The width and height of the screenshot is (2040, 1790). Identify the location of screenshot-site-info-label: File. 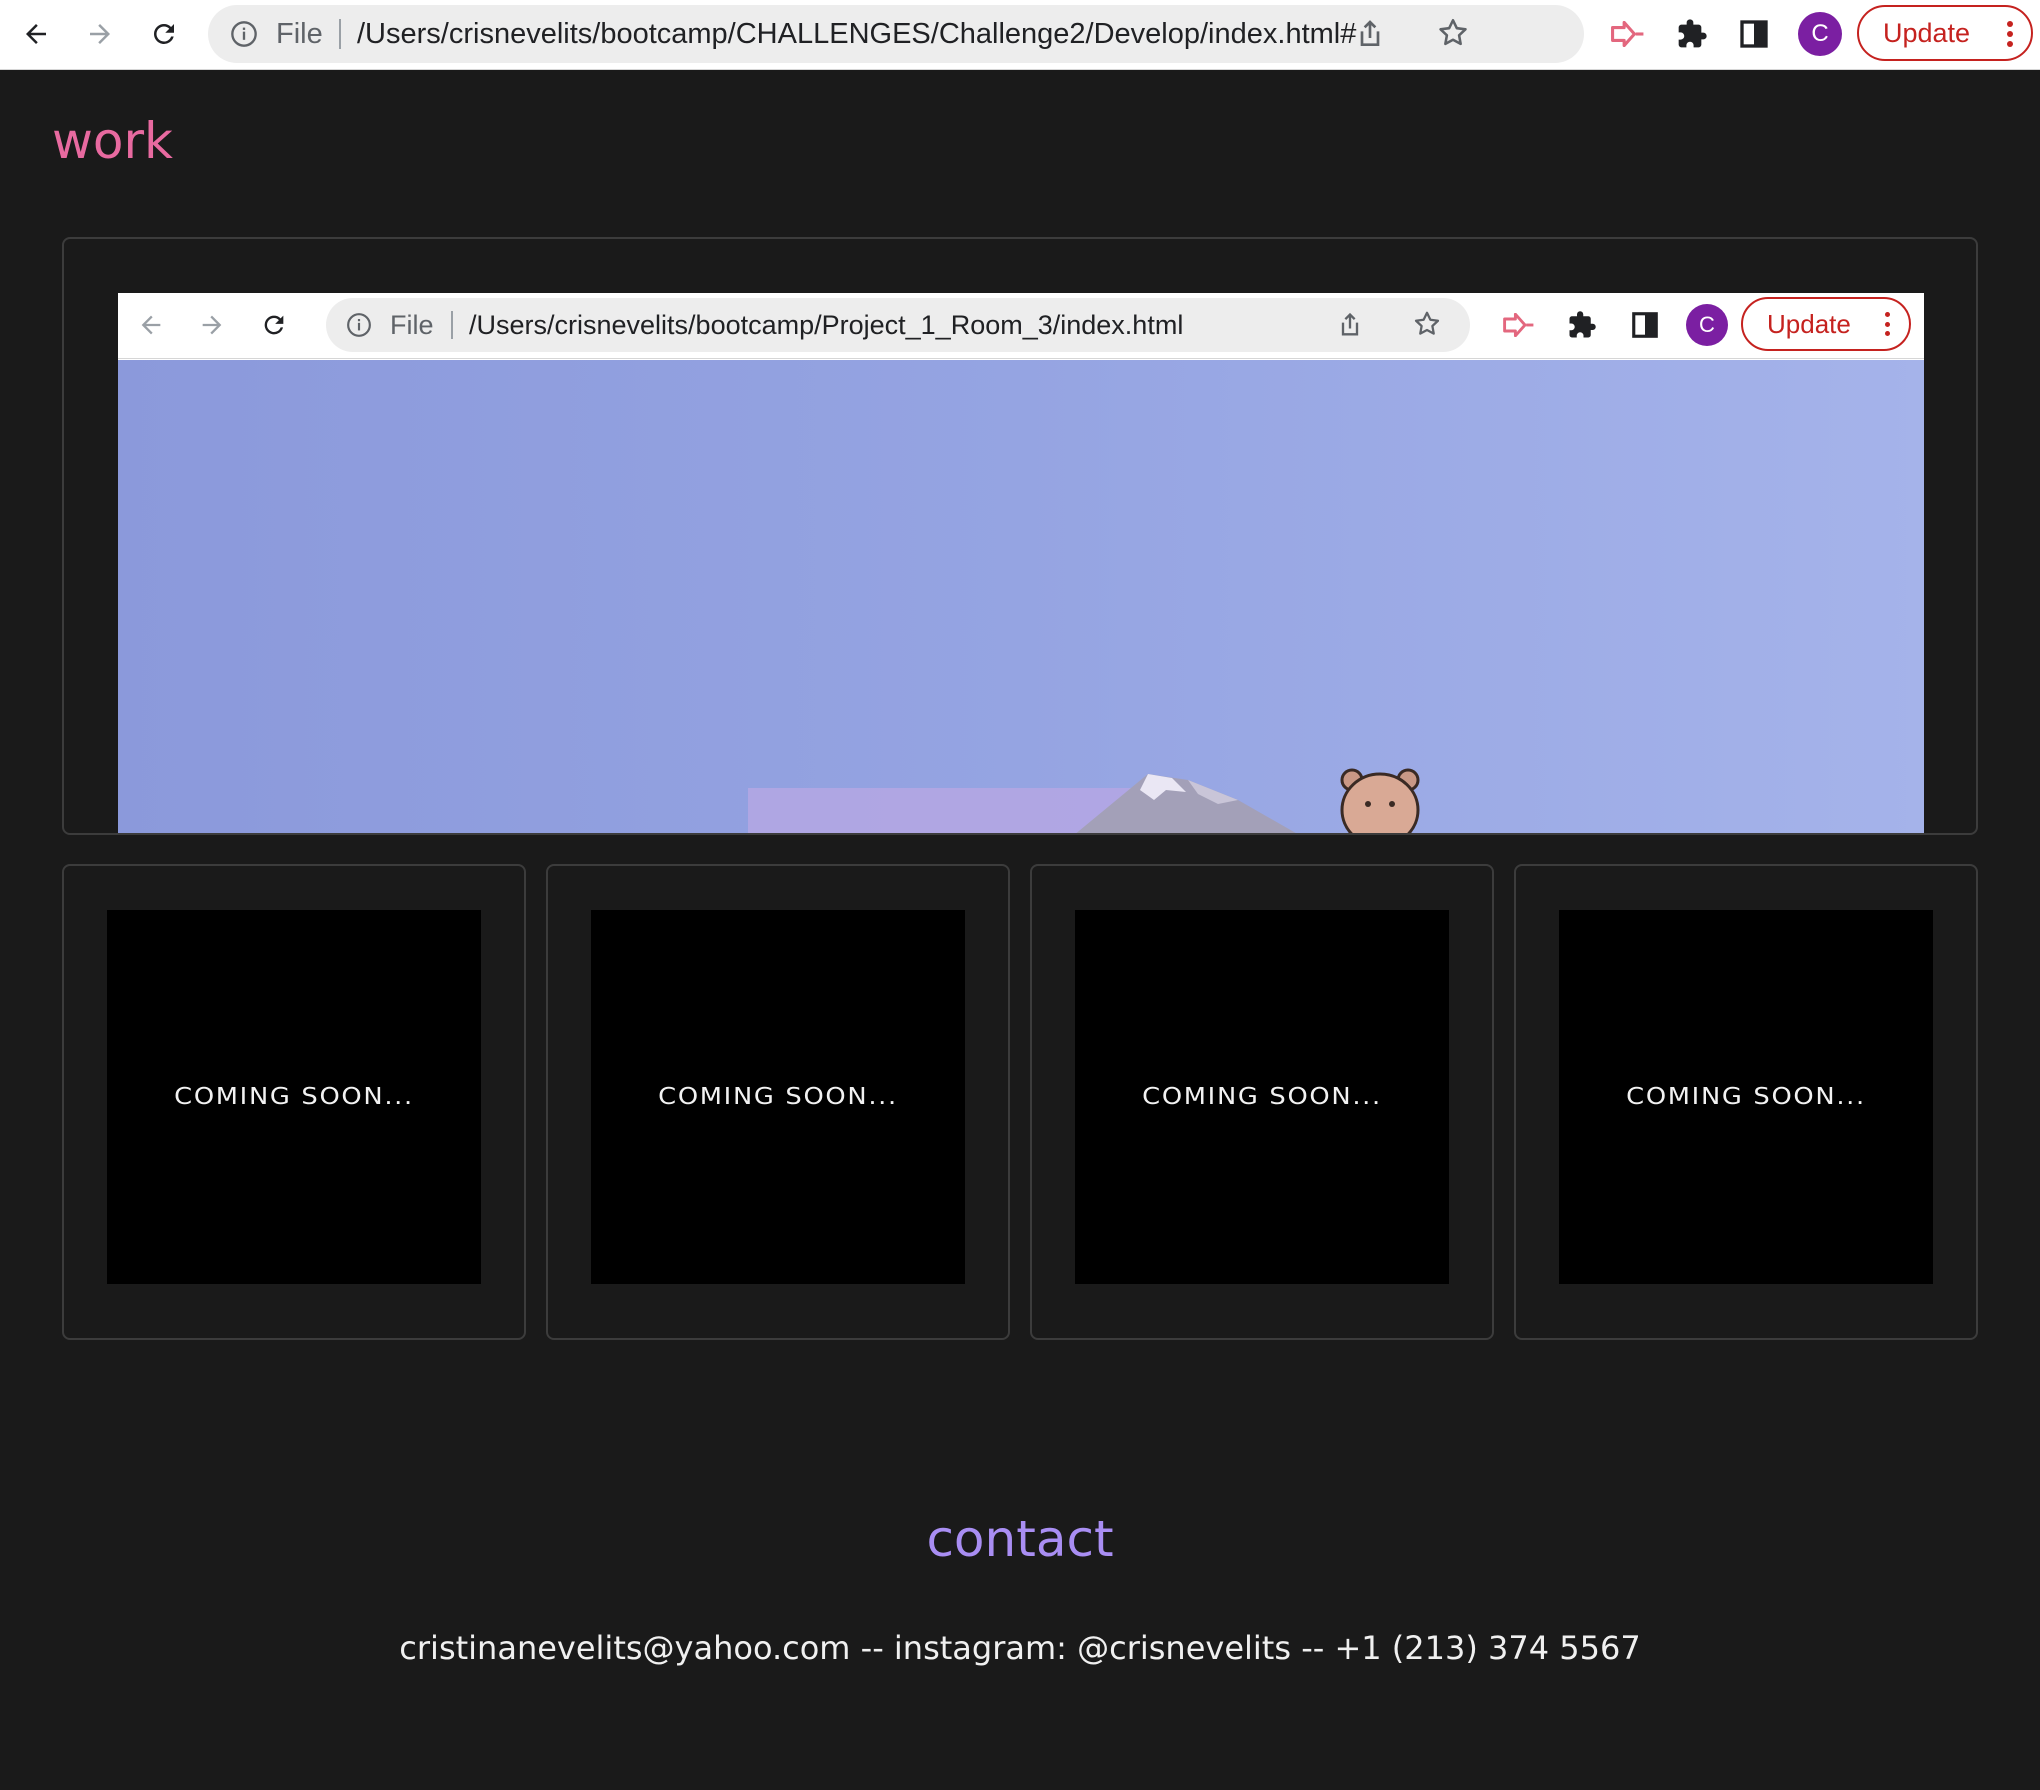
(412, 325).